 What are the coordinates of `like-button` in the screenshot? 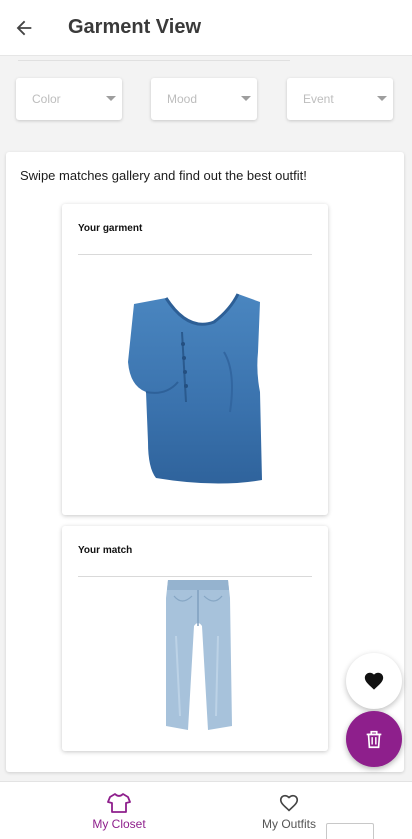 It's located at (374, 681).